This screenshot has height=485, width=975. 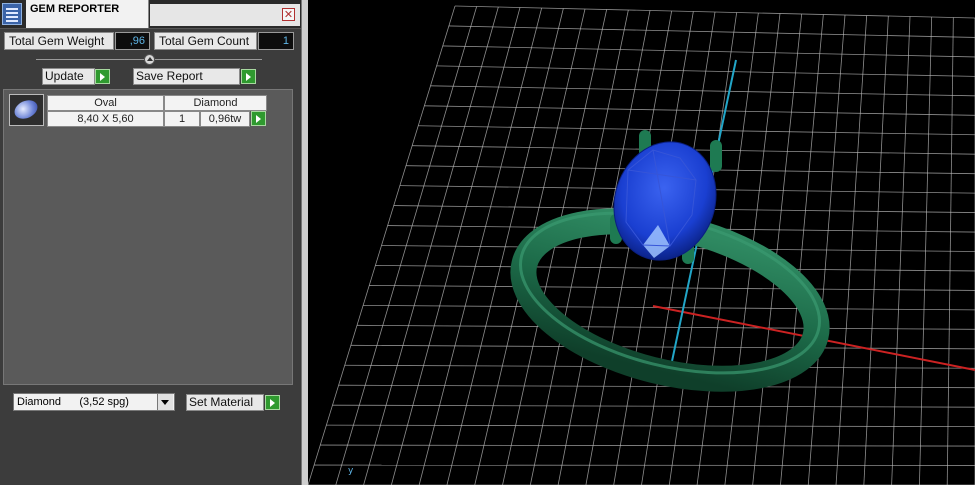 I want to click on set-material-arrow-icon, so click(x=272, y=402).